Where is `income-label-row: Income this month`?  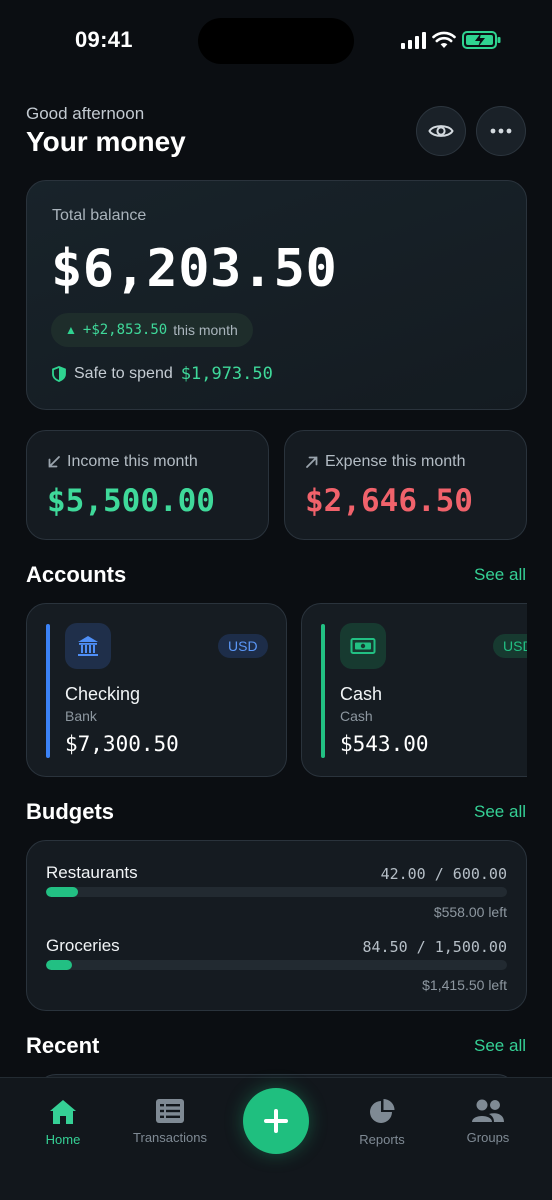 income-label-row: Income this month is located at coordinates (122, 462).